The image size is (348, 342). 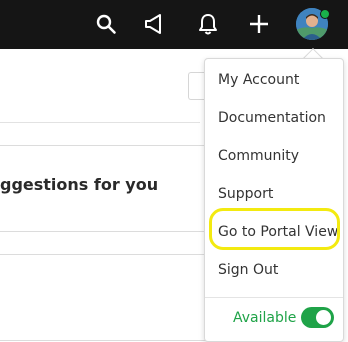 What do you see at coordinates (154, 24) in the screenshot?
I see `megaphone-icon` at bounding box center [154, 24].